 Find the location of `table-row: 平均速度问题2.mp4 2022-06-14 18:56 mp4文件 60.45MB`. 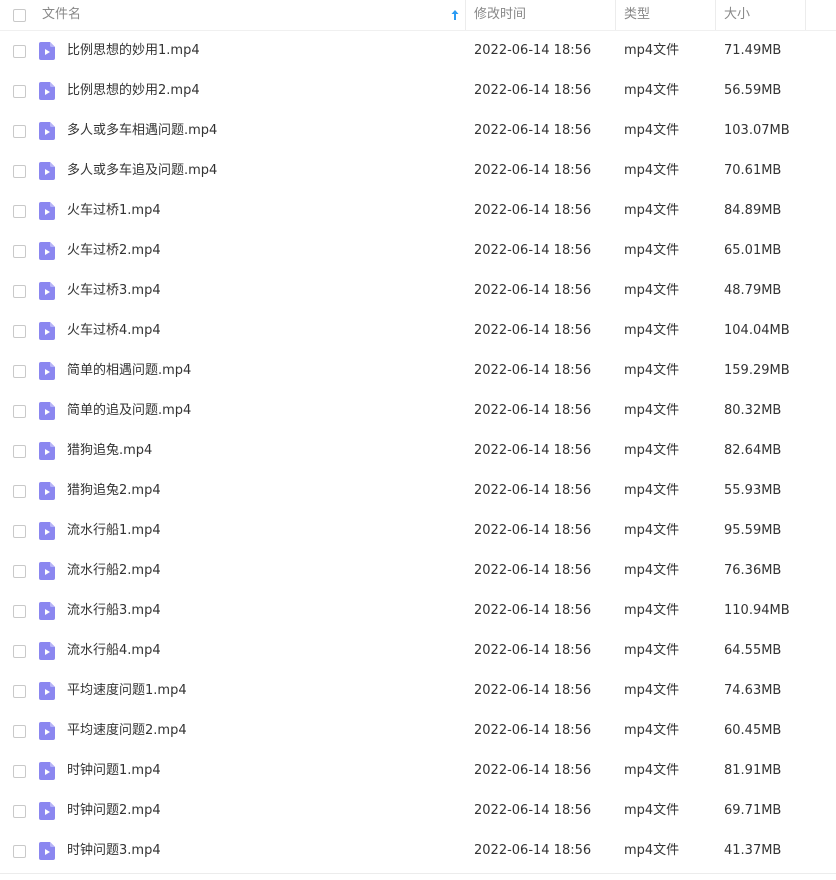

table-row: 平均速度问题2.mp4 2022-06-14 18:56 mp4文件 60.45MB is located at coordinates (418, 731).